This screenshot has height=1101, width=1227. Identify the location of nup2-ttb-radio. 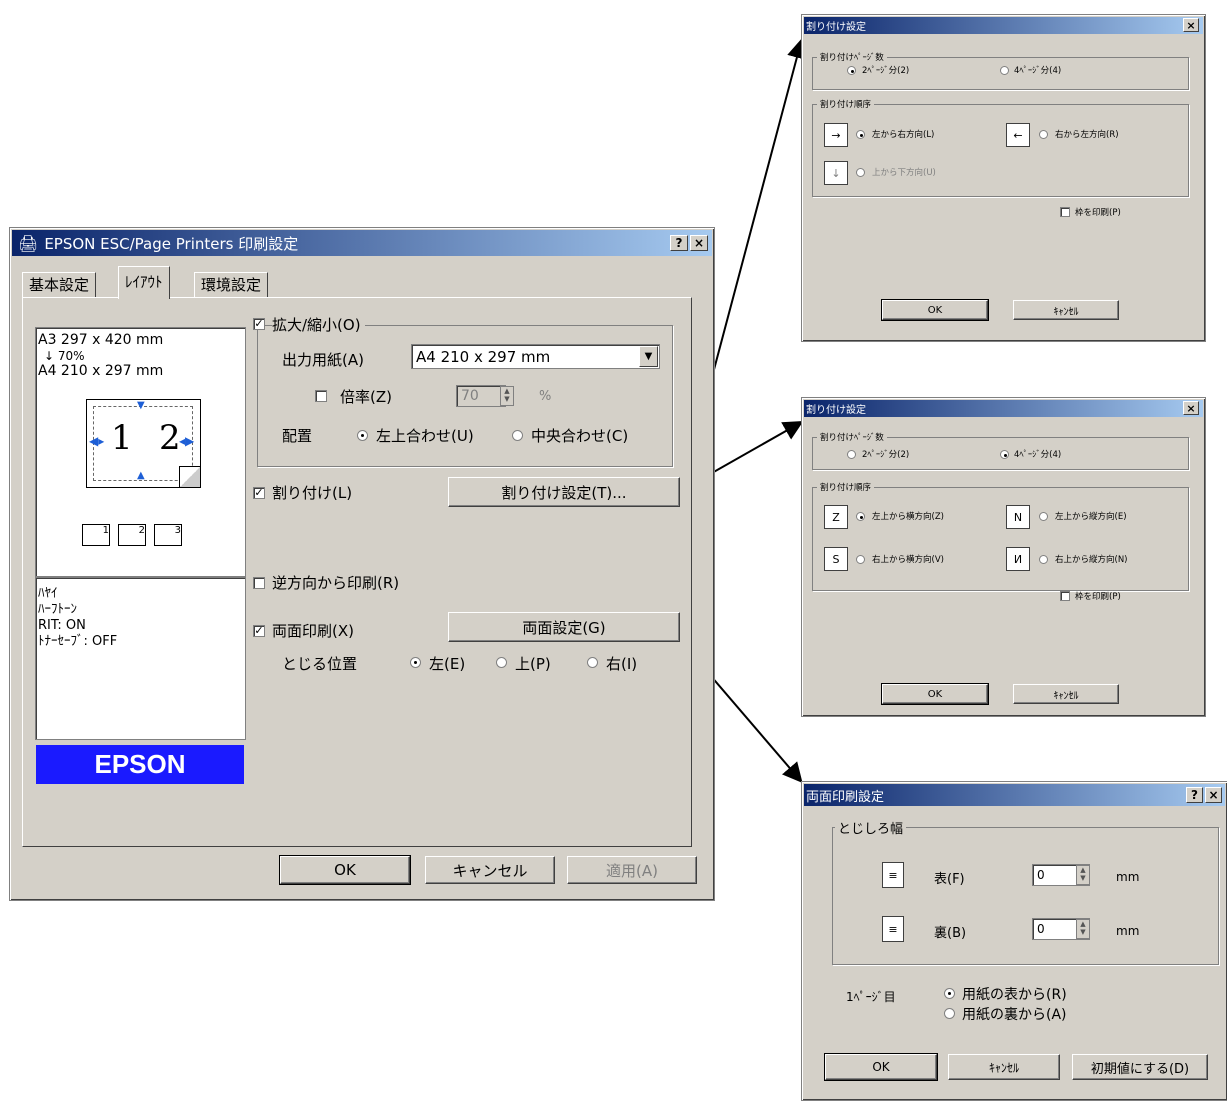
(860, 172).